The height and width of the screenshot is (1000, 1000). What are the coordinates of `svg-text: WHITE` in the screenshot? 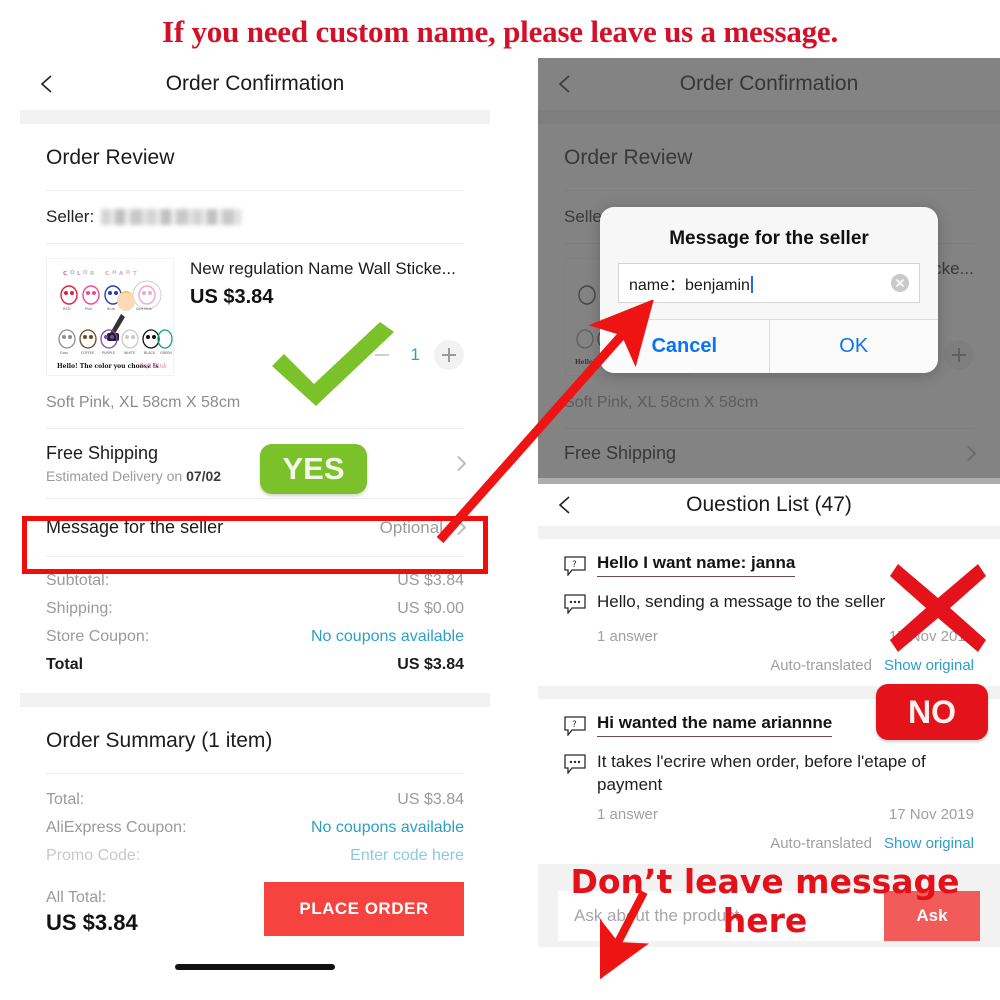 It's located at (129, 353).